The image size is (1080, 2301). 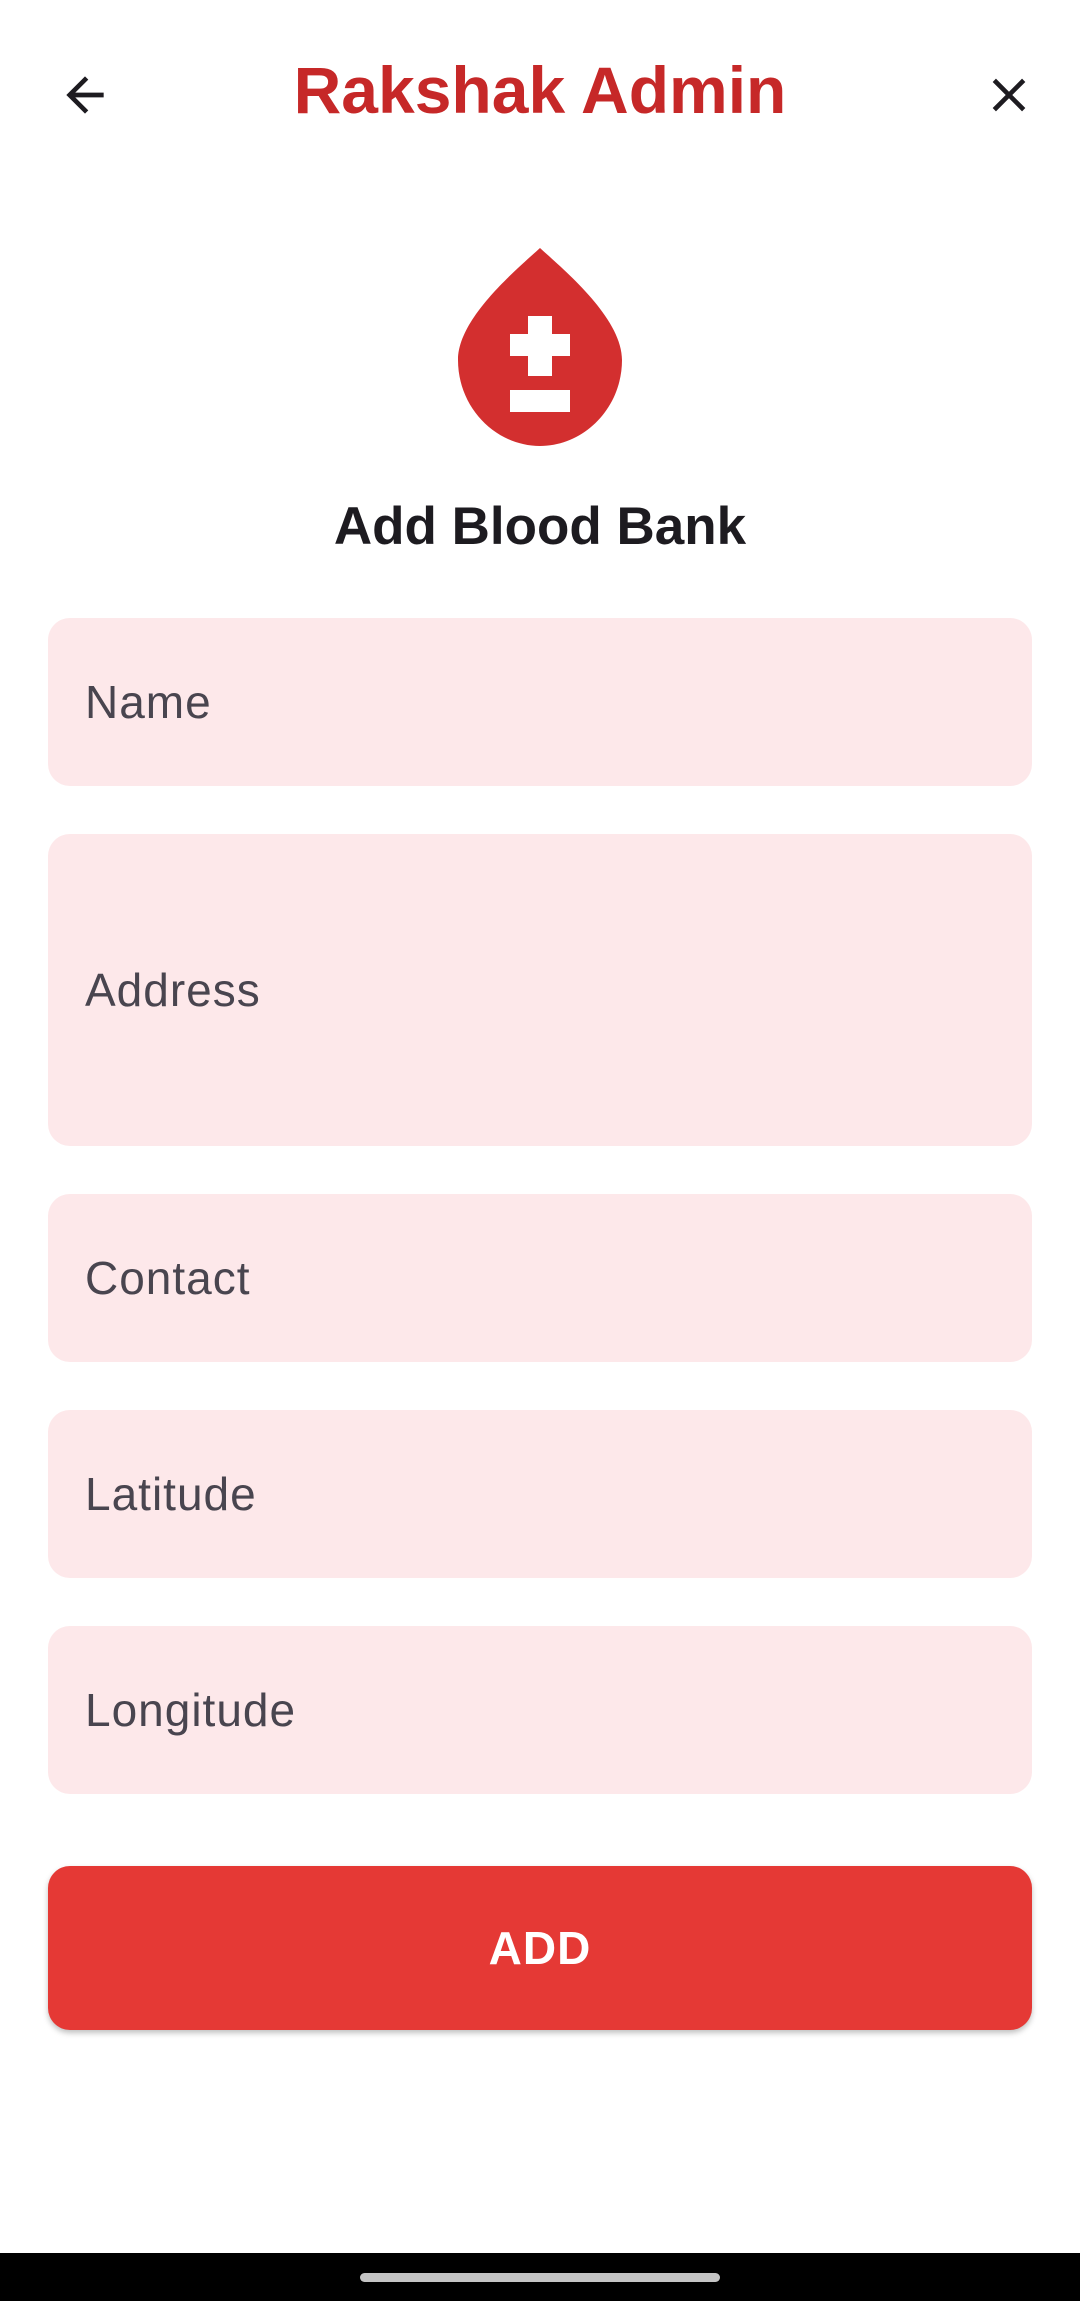 What do you see at coordinates (191, 1710) in the screenshot?
I see `longitude-field-label: Longitude` at bounding box center [191, 1710].